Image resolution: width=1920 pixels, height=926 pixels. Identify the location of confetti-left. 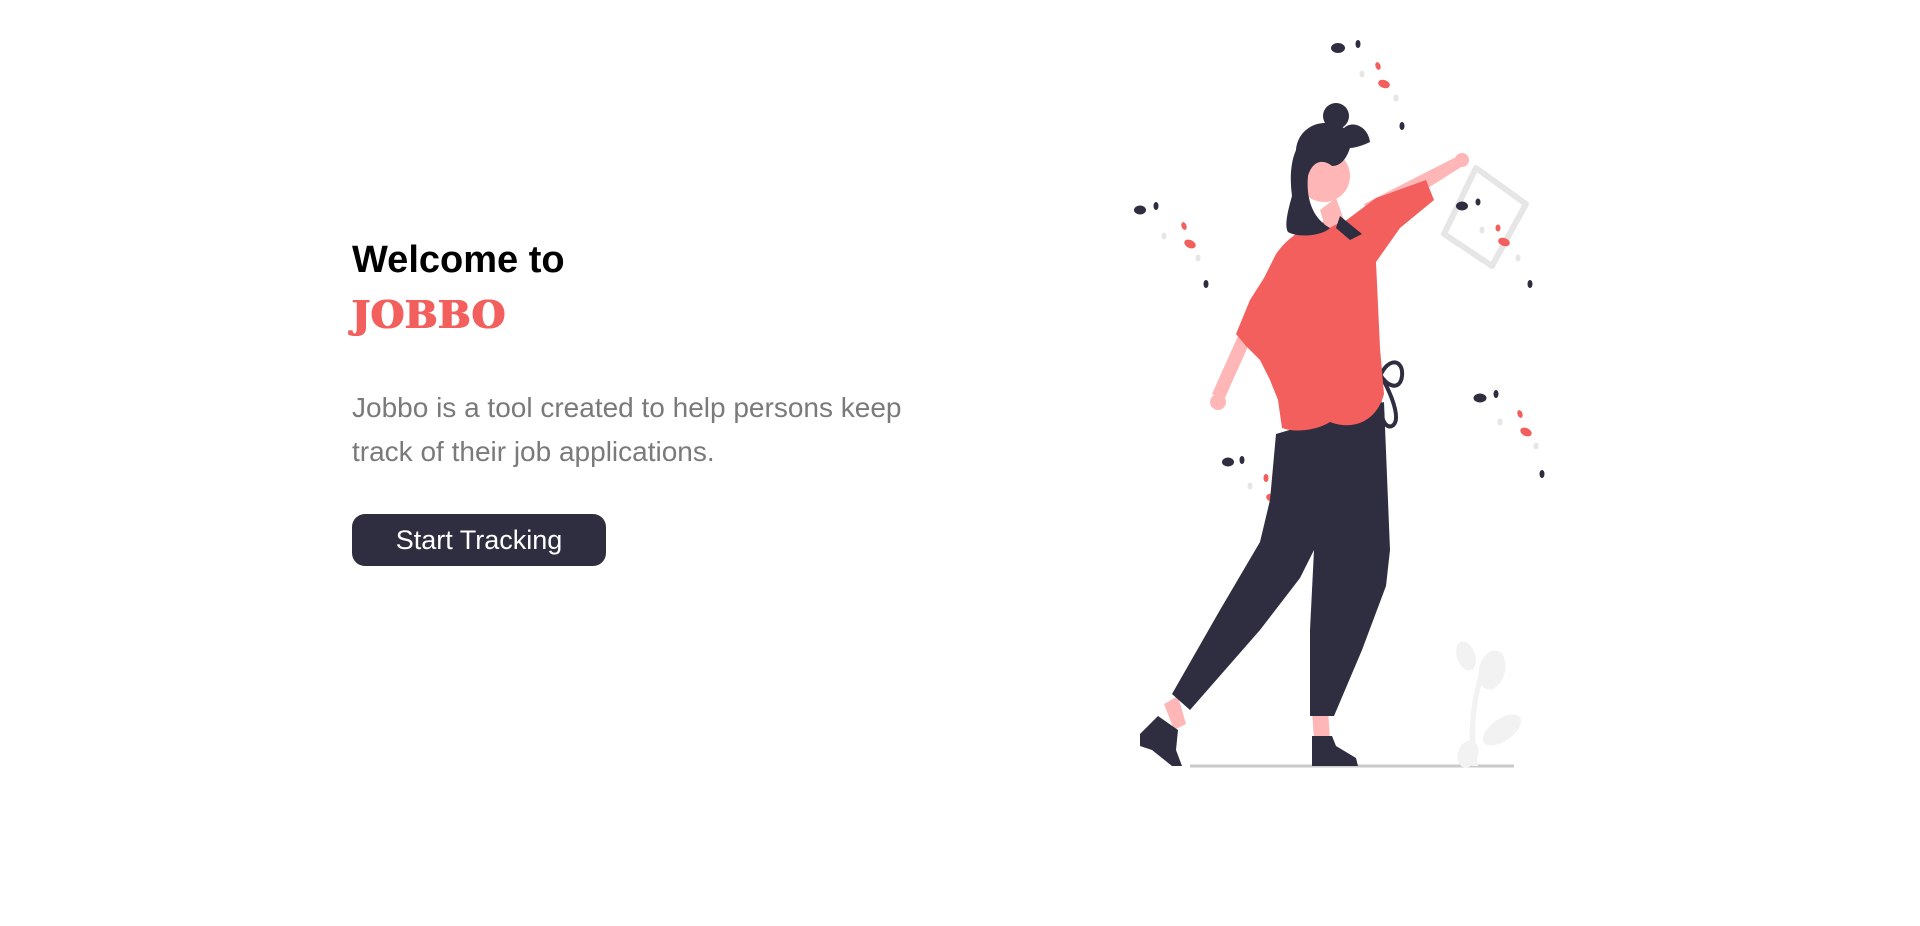
(1171, 245).